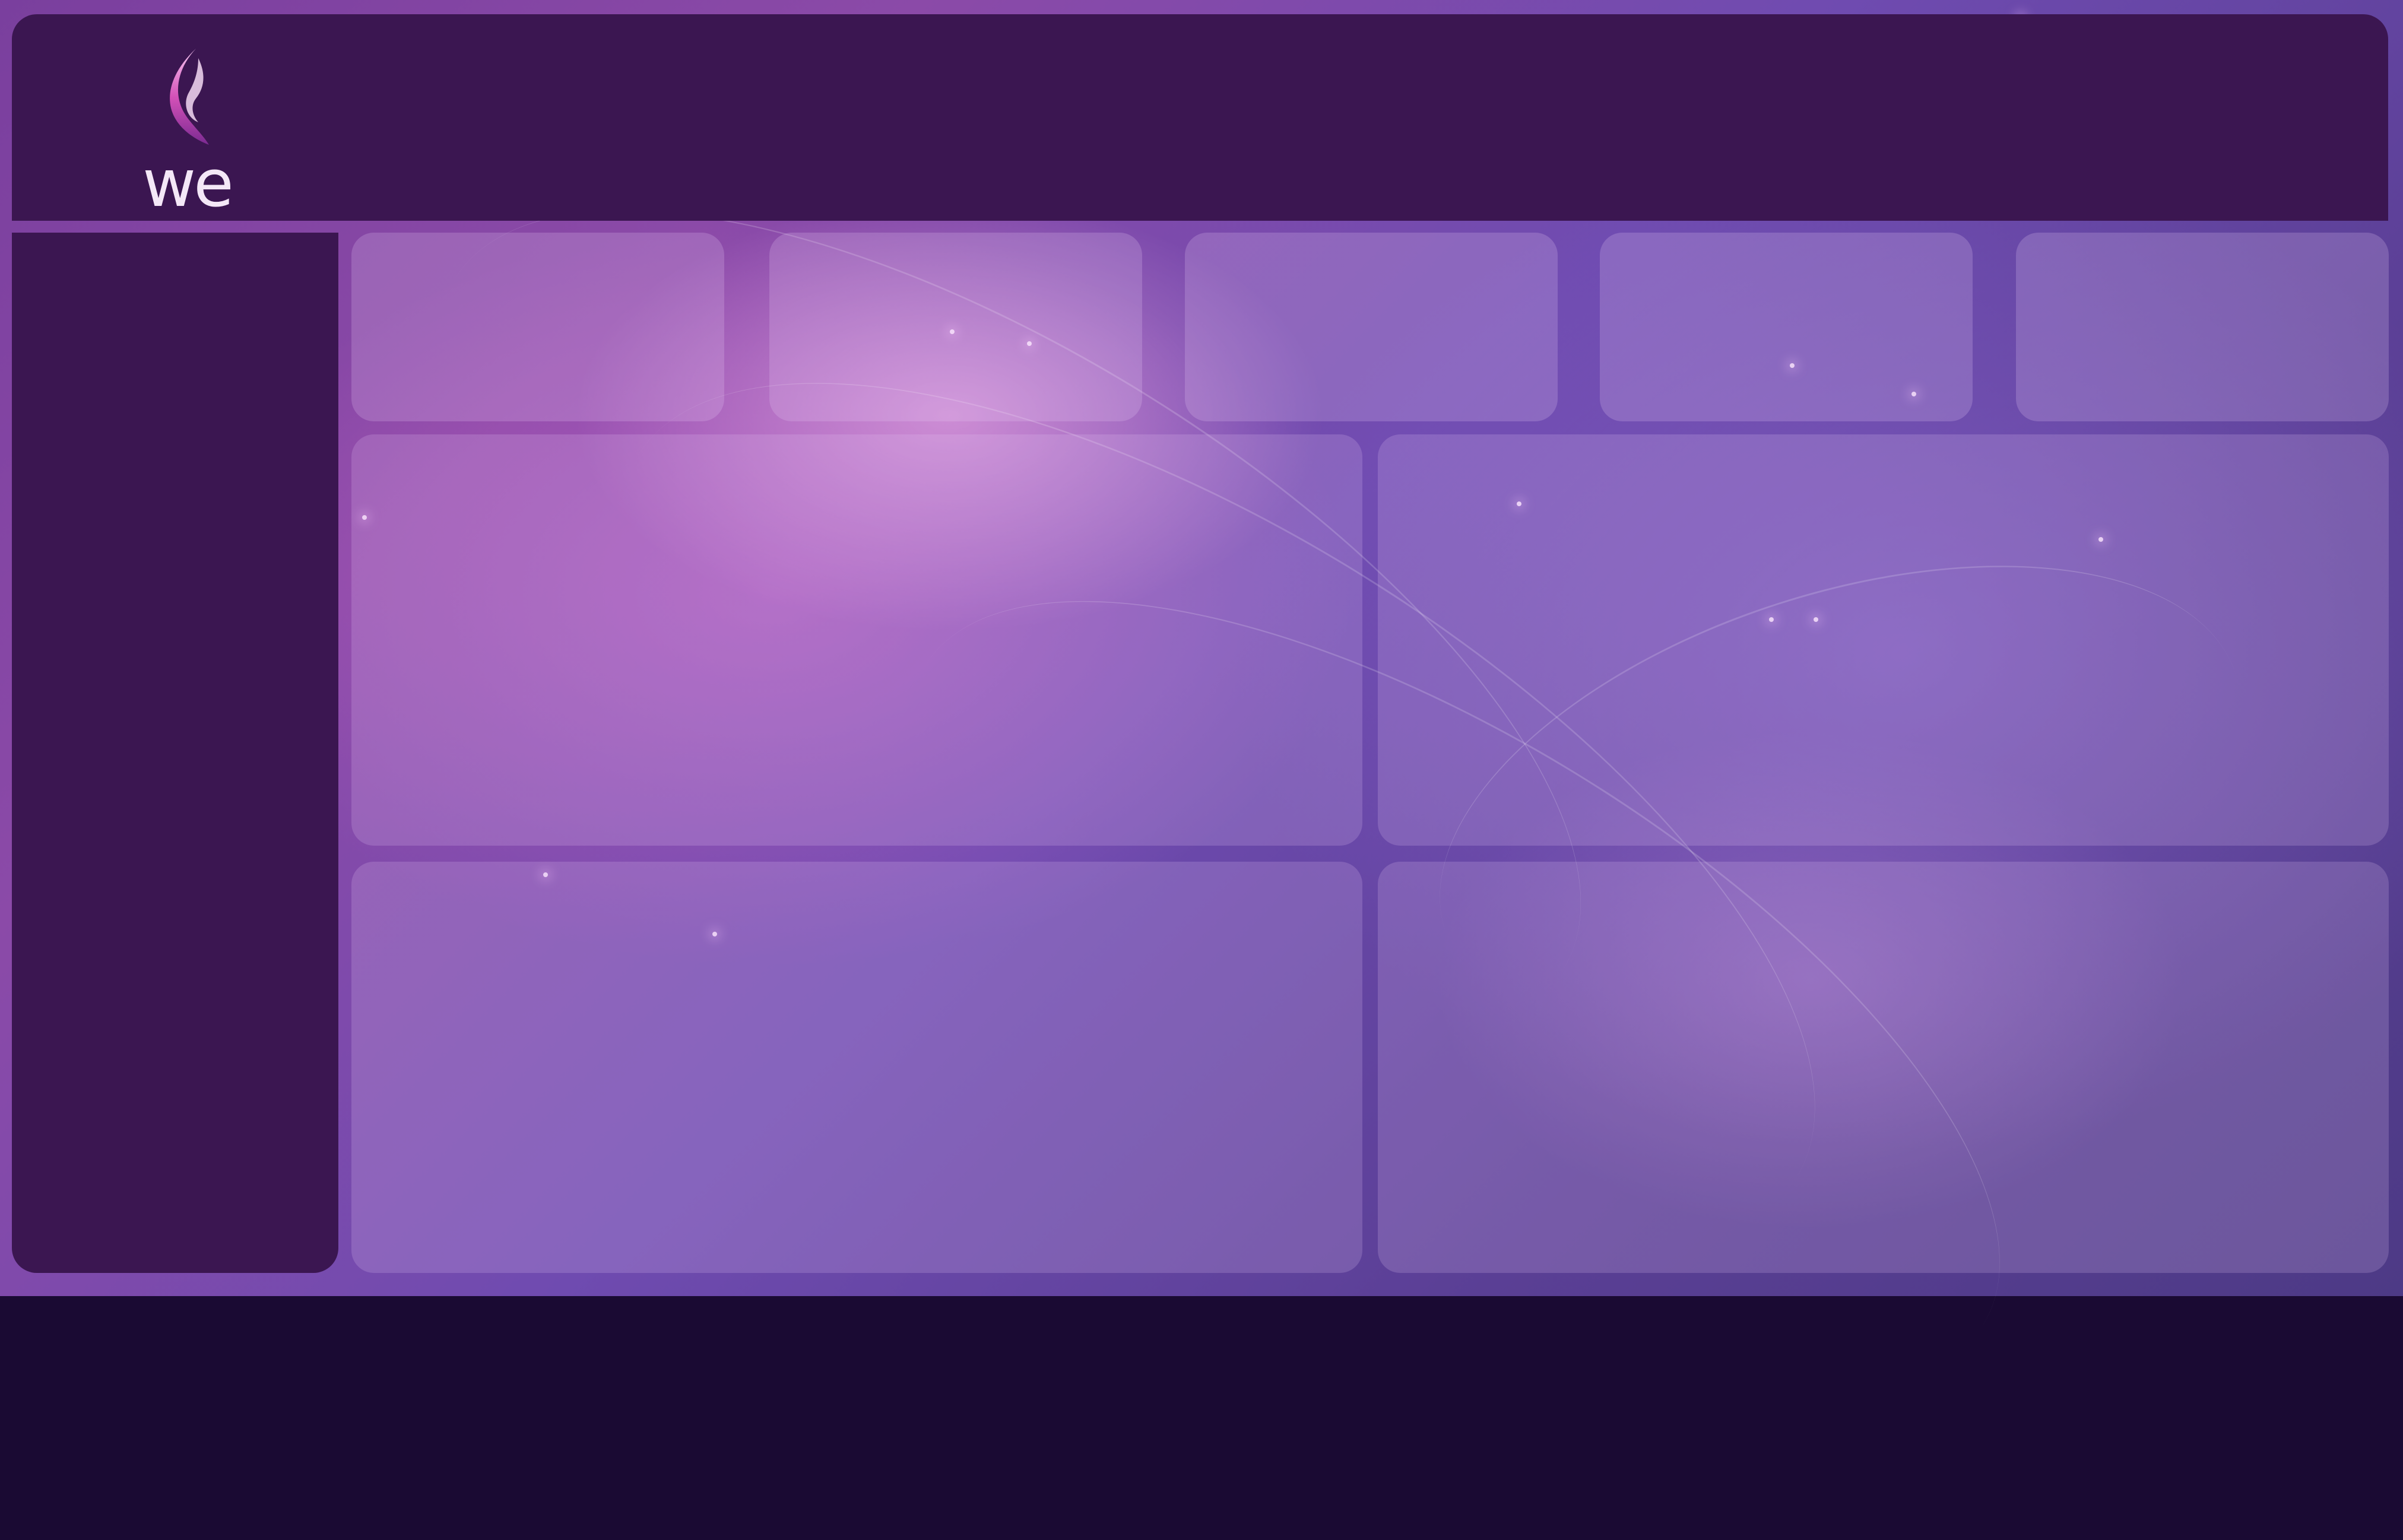  Describe the element at coordinates (1200, 117) in the screenshot. I see `top-header: we` at that location.